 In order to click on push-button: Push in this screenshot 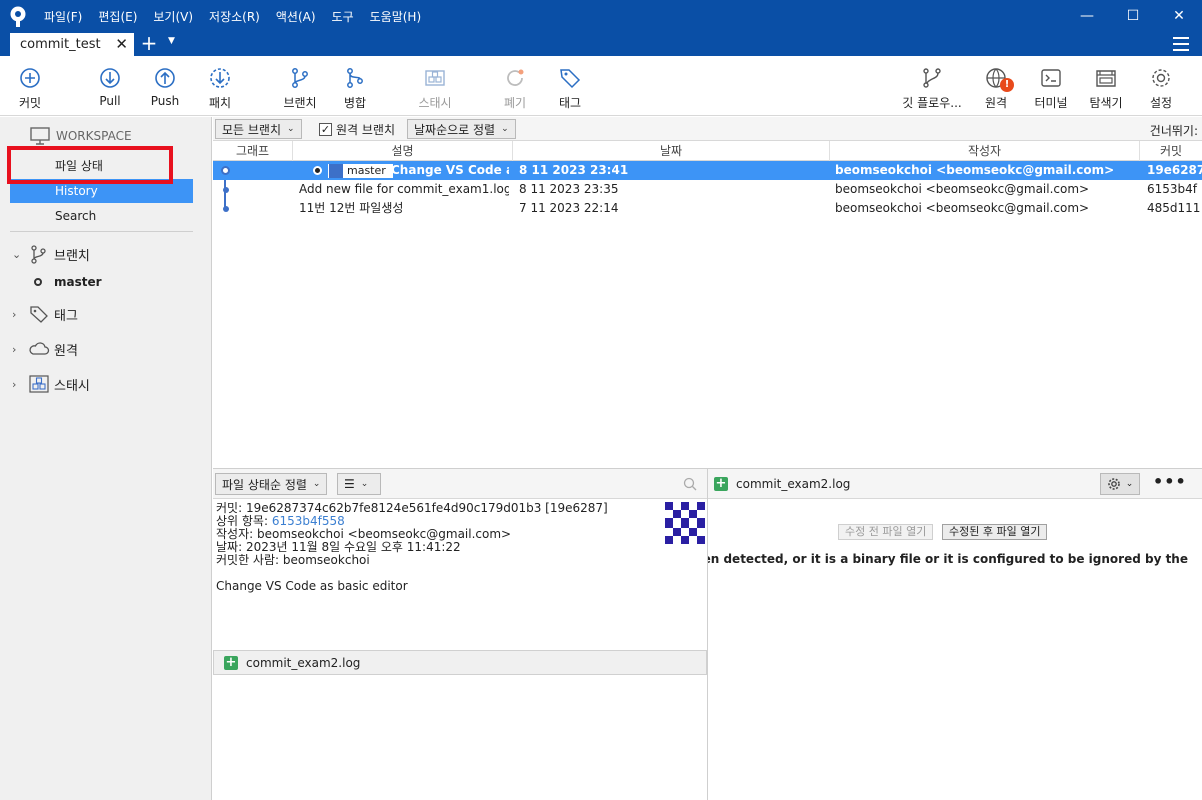, I will do `click(165, 86)`.